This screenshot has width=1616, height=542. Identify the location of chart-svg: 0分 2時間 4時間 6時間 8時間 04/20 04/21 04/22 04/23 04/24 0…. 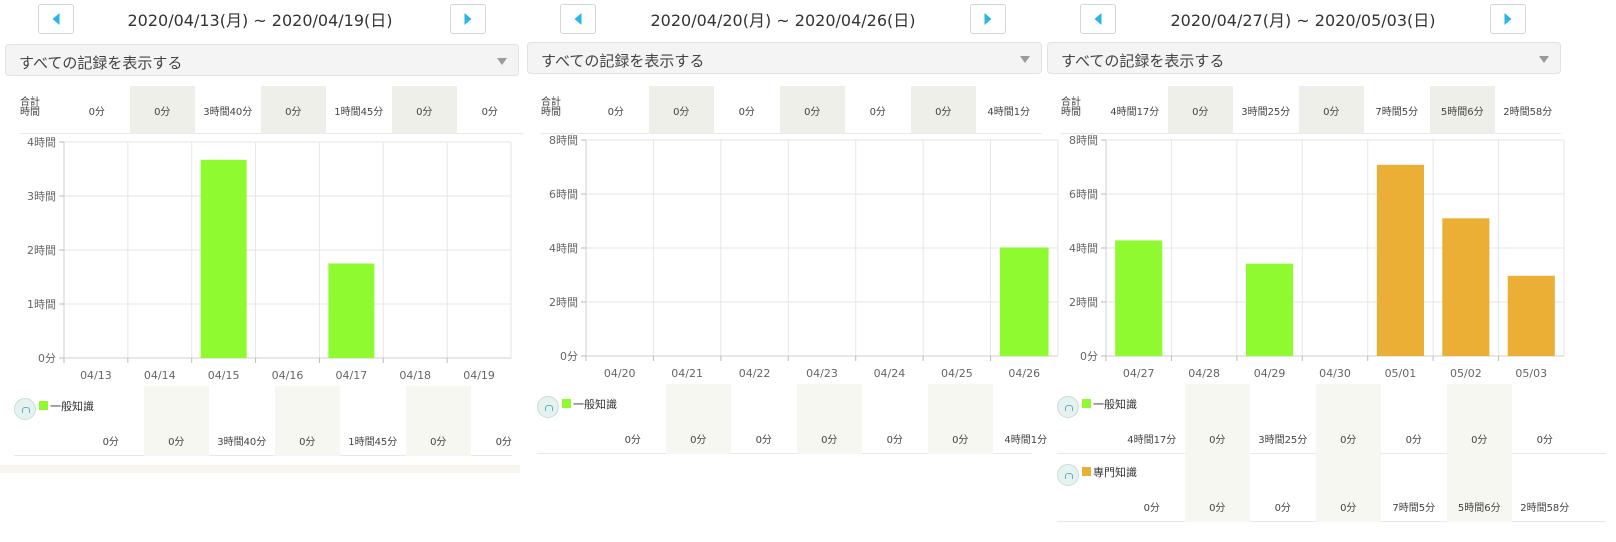
(804, 257).